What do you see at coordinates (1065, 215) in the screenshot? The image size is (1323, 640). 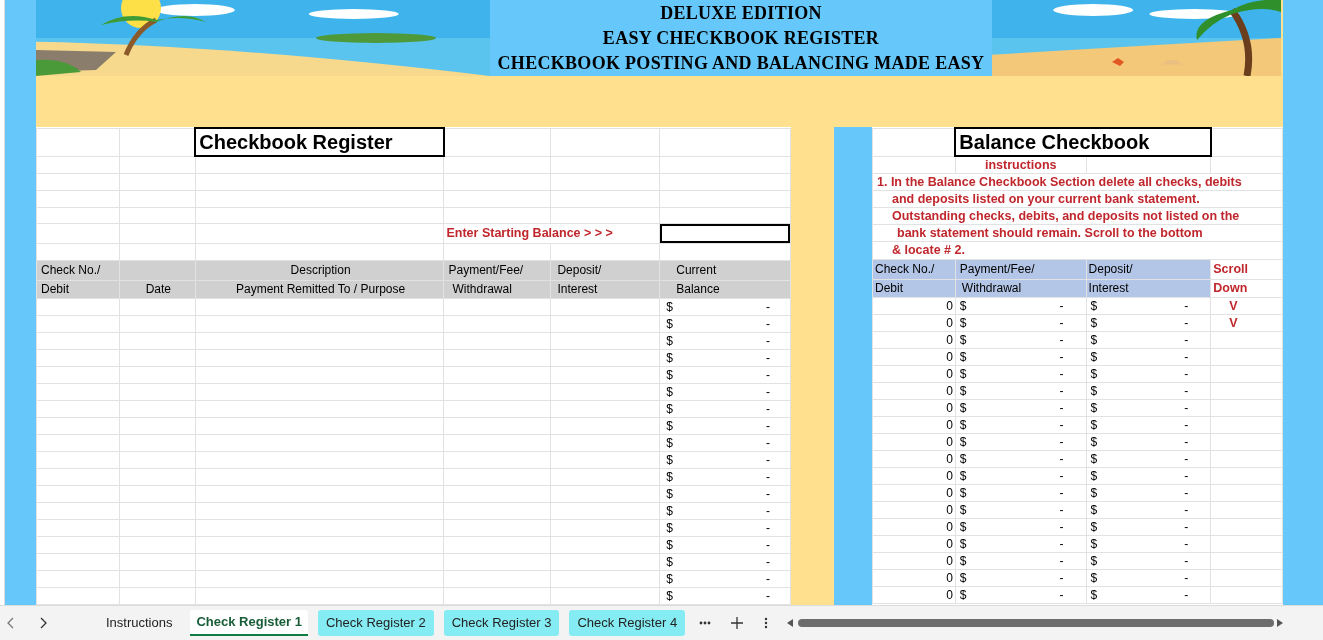 I see `instruction-line: Outstanding checks, debits, and deposits not listed on the` at bounding box center [1065, 215].